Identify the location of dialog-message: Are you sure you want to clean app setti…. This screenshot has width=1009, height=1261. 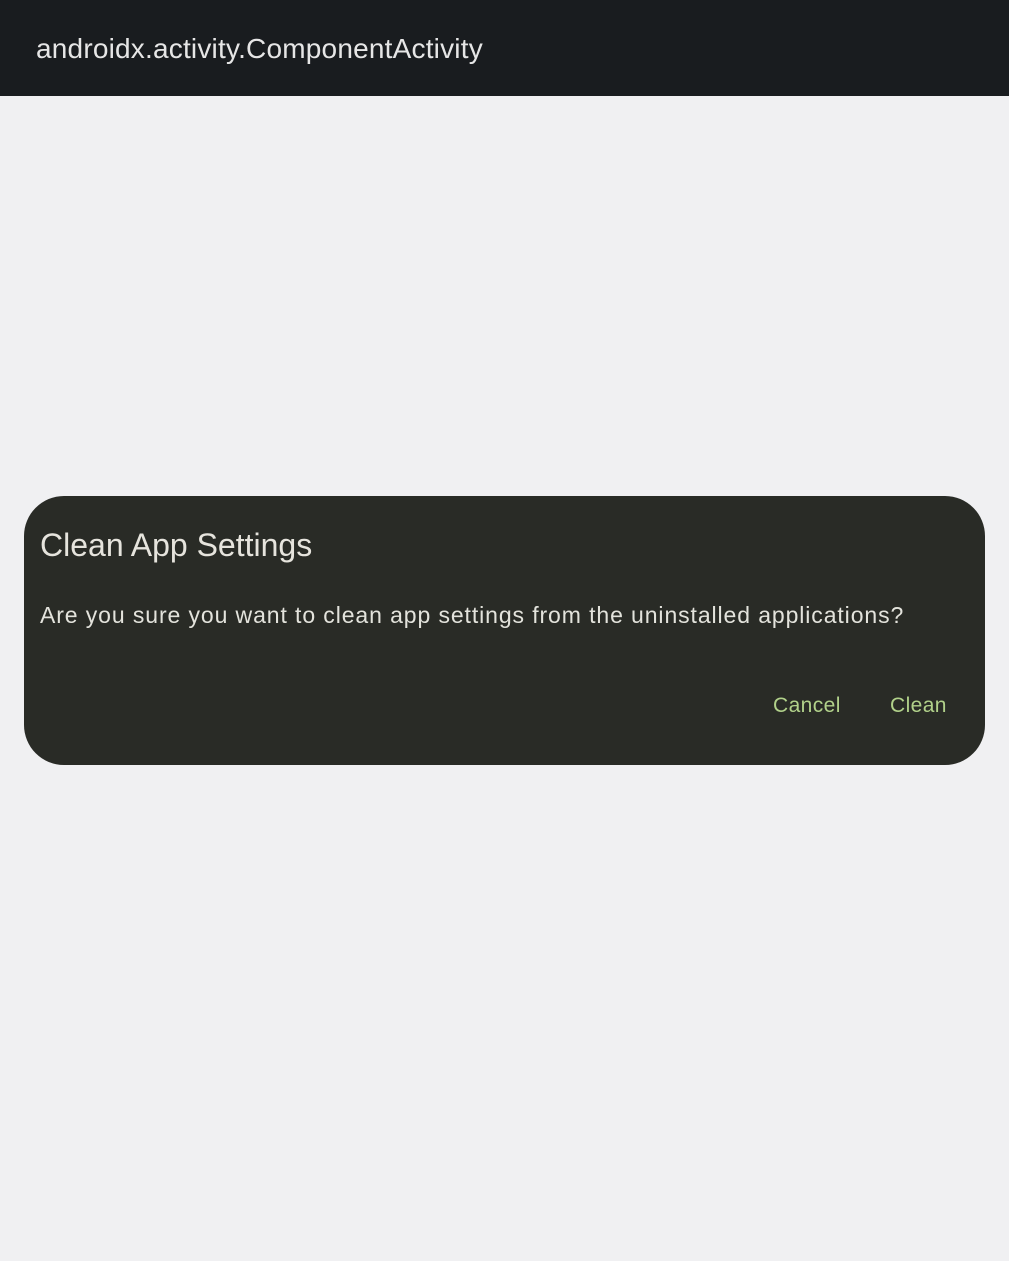
(472, 615).